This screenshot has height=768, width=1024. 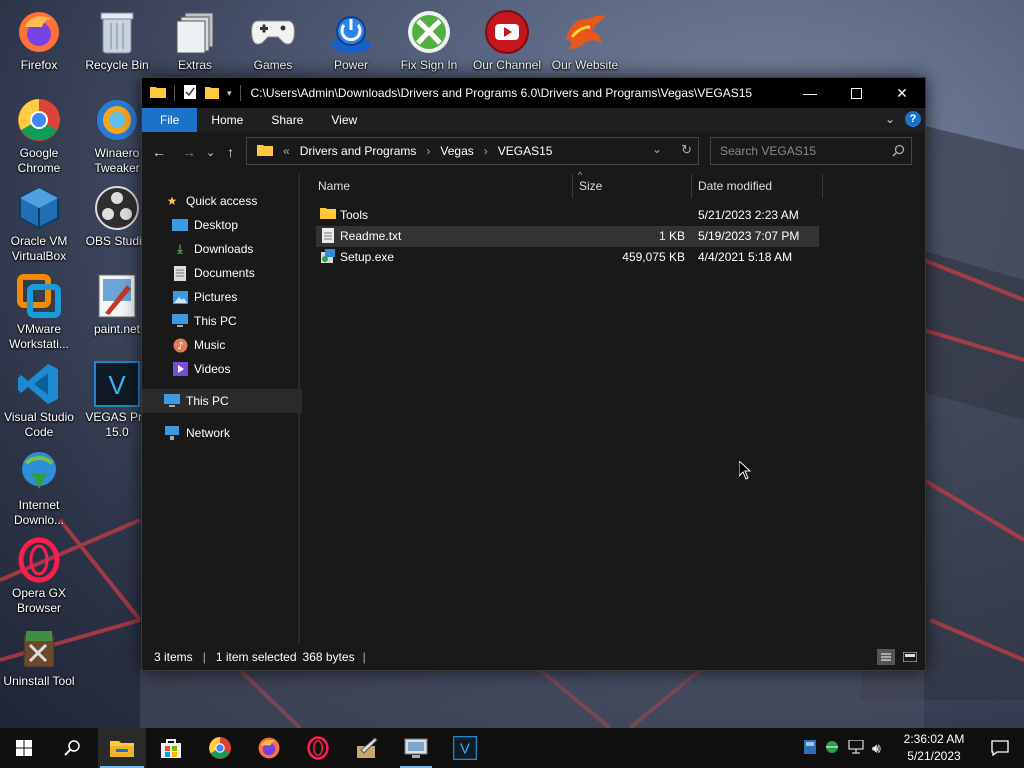 What do you see at coordinates (240, 93) in the screenshot?
I see `separator` at bounding box center [240, 93].